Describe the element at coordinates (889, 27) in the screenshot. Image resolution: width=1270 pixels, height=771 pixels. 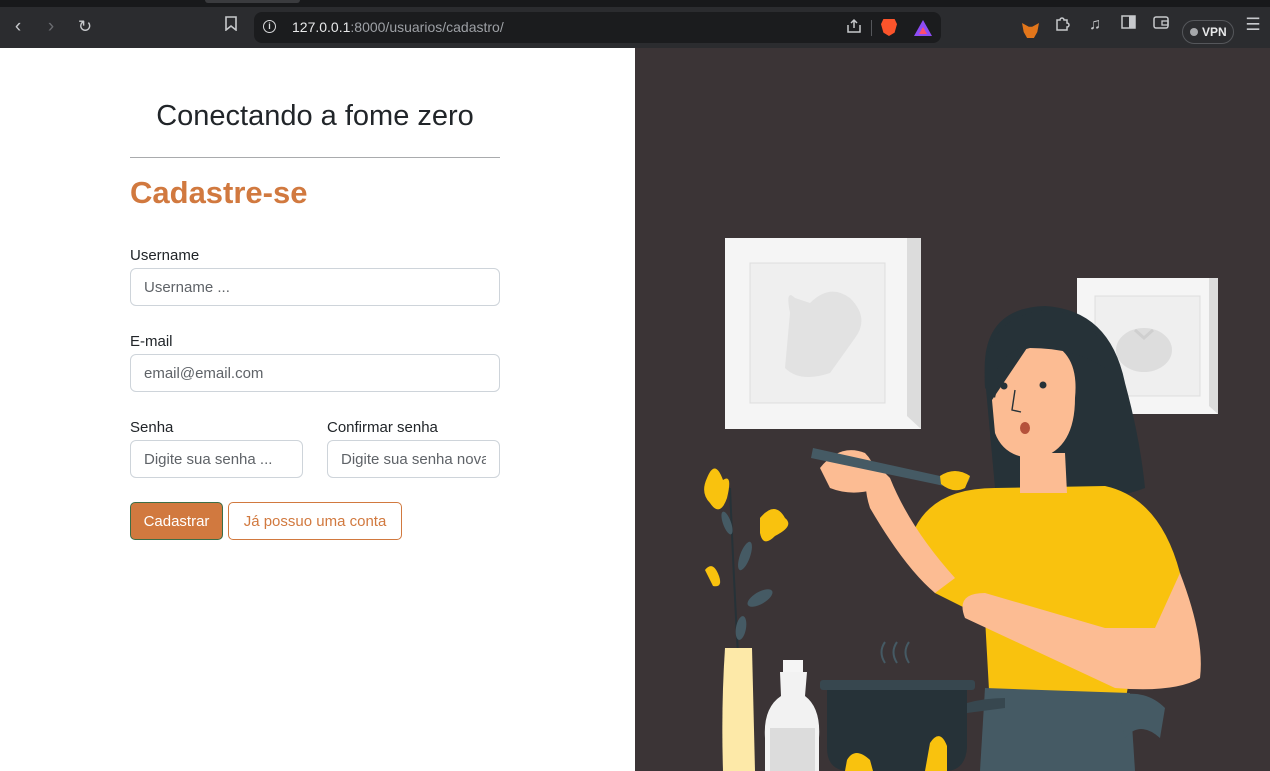
I see `brave-shield-icon` at that location.